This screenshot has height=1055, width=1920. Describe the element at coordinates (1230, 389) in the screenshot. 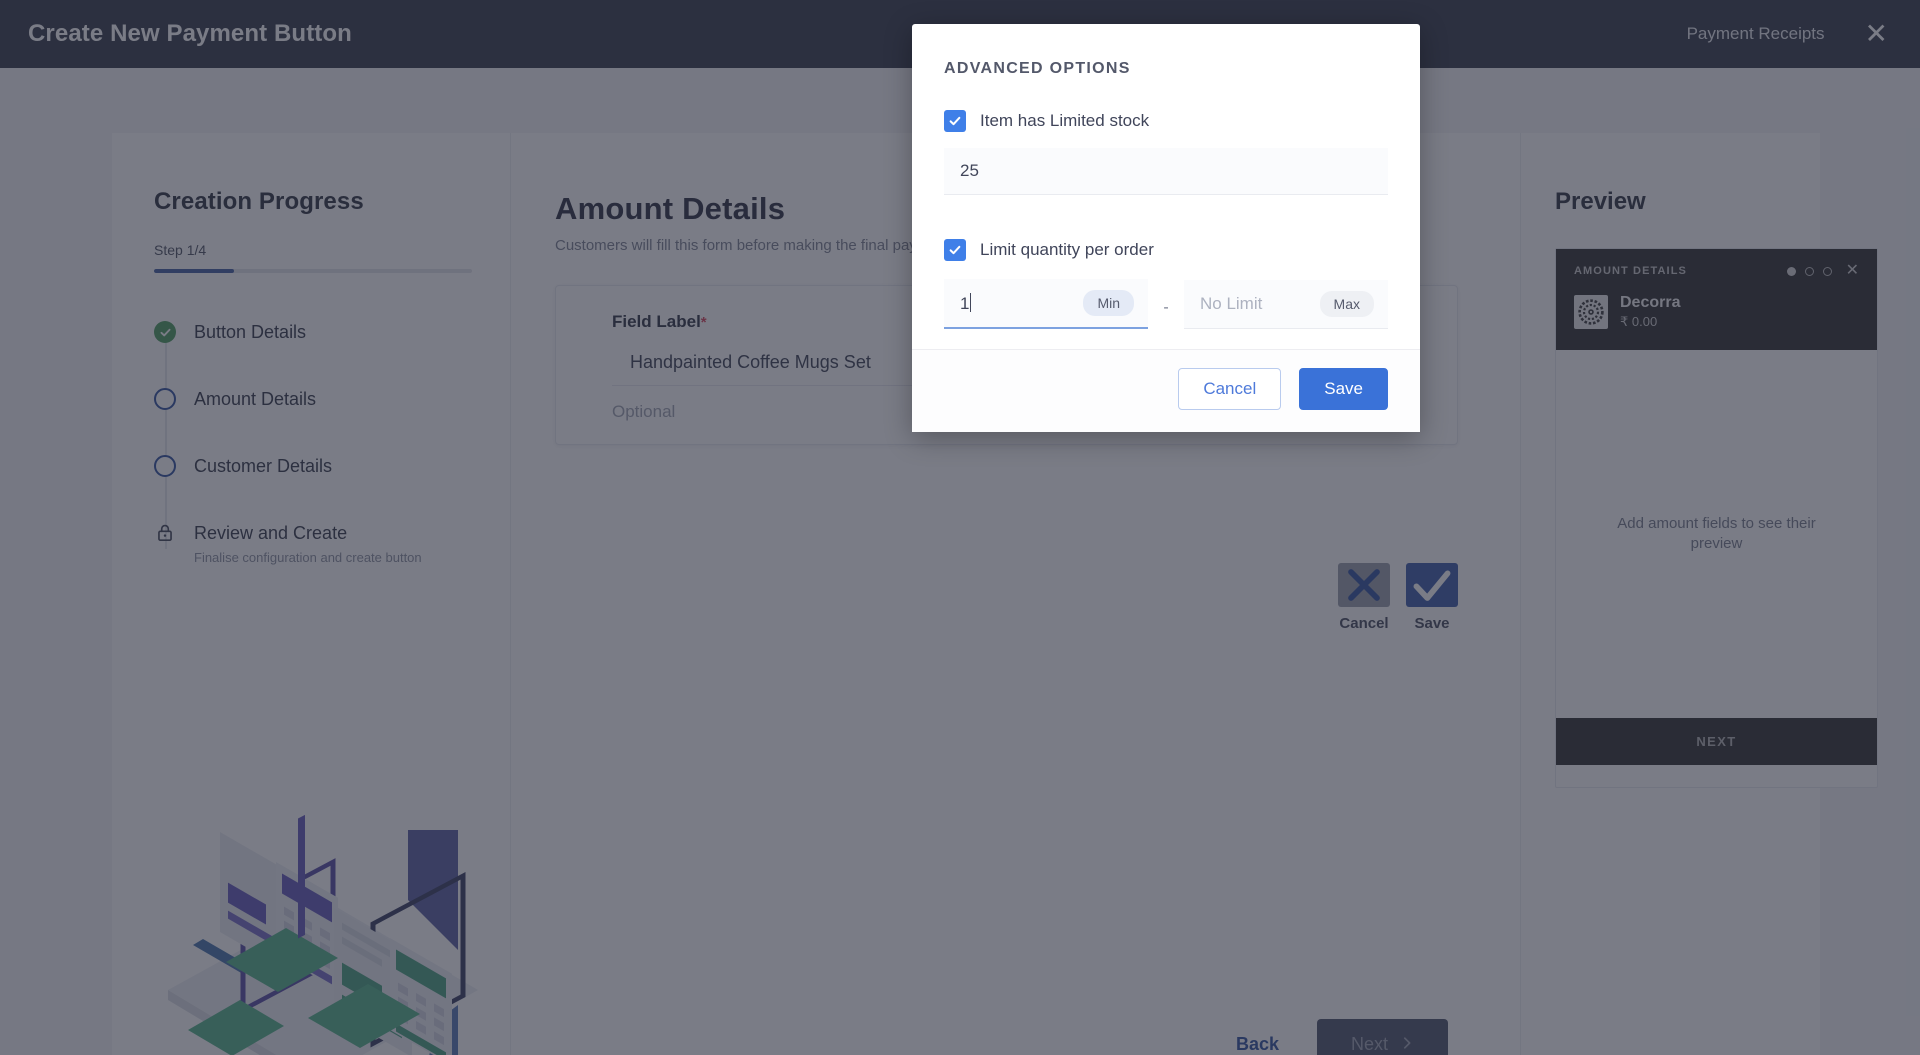

I see `modal-cancel-button: Cancel` at that location.